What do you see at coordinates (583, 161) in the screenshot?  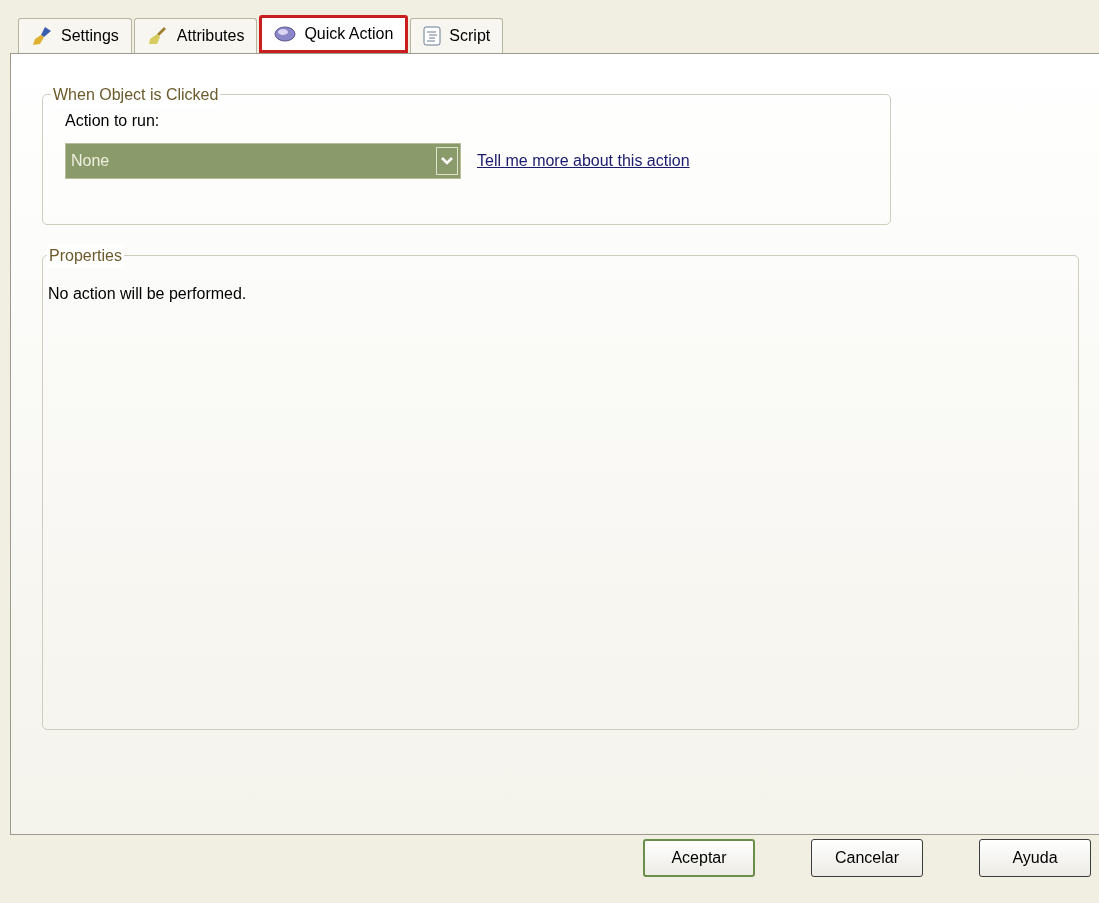 I see `help-link: Tell me more about this action` at bounding box center [583, 161].